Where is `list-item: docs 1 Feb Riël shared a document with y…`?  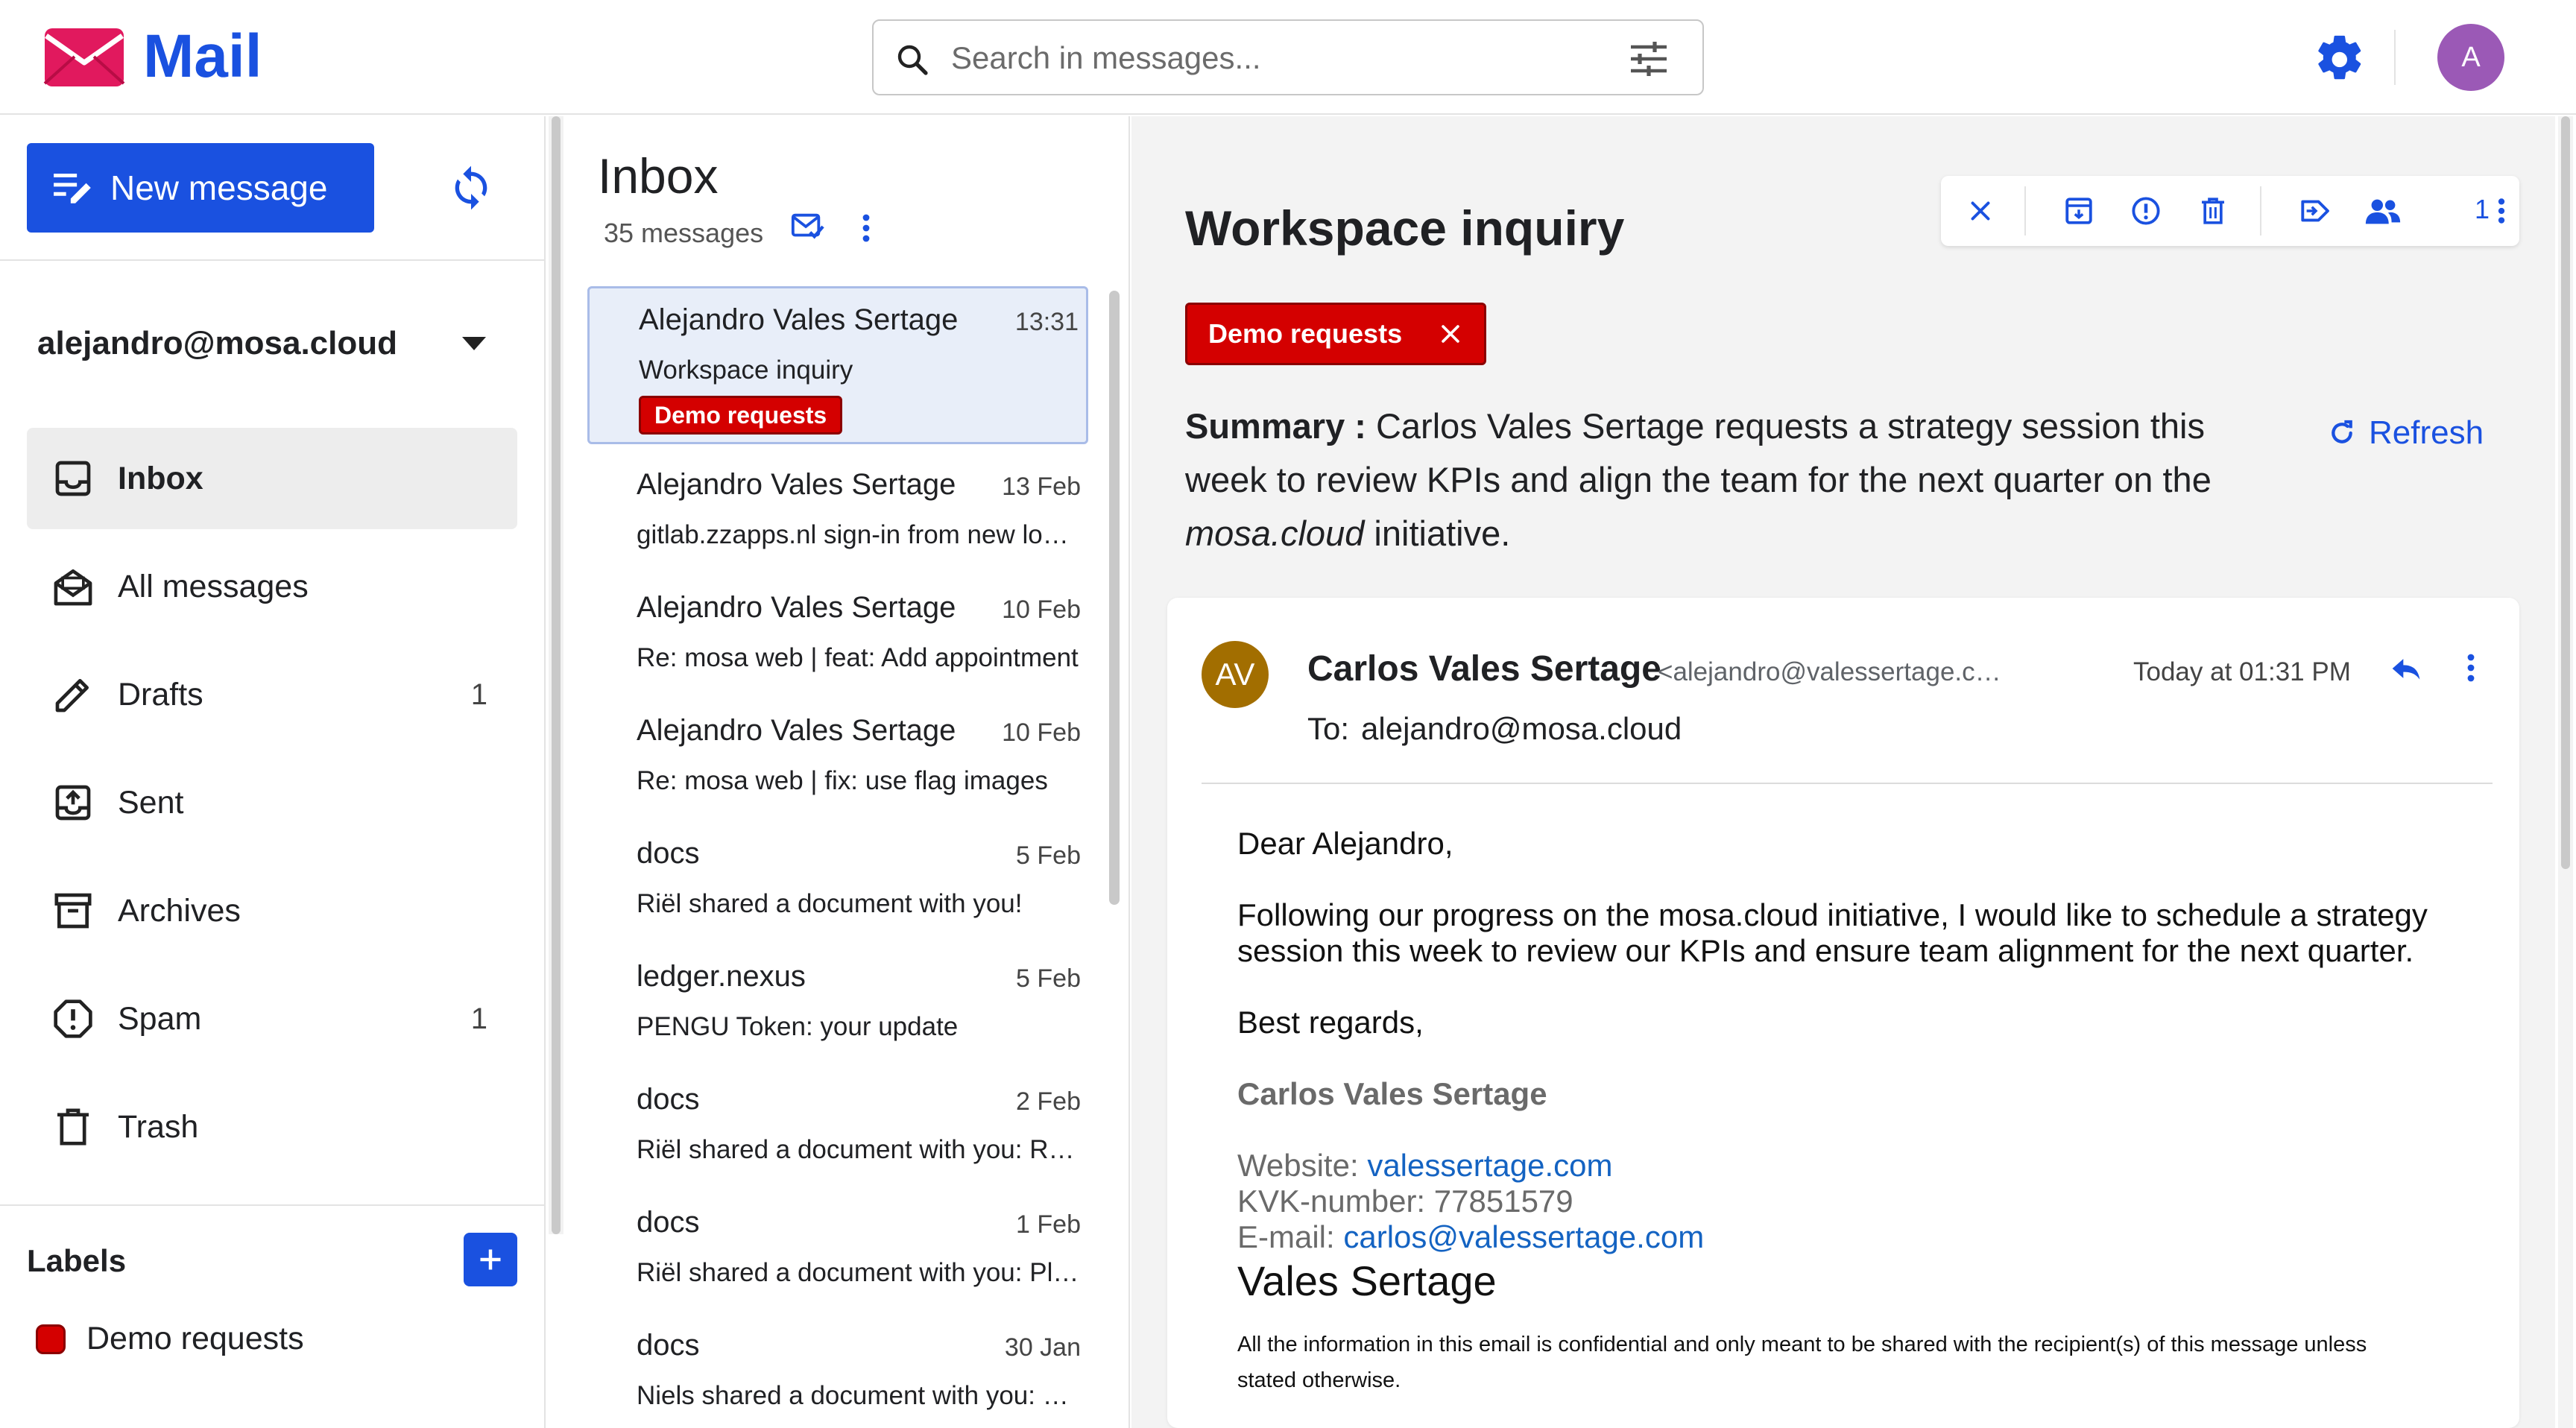 list-item: docs 1 Feb Riël shared a document with y… is located at coordinates (838, 1247).